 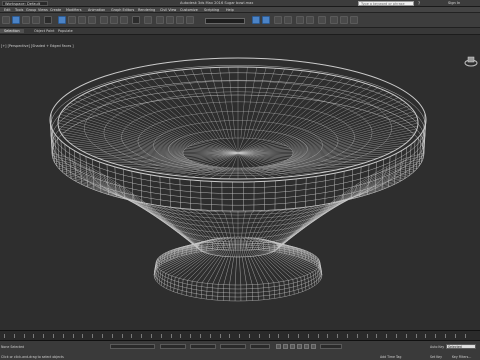 I want to click on angle-snap-icon, so click(x=170, y=20).